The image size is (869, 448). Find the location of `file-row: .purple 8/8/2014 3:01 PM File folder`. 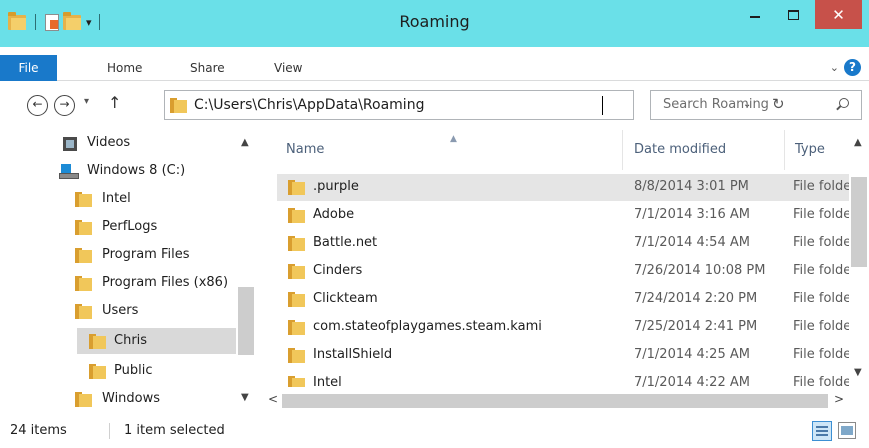

file-row: .purple 8/8/2014 3:01 PM File folder is located at coordinates (563, 187).